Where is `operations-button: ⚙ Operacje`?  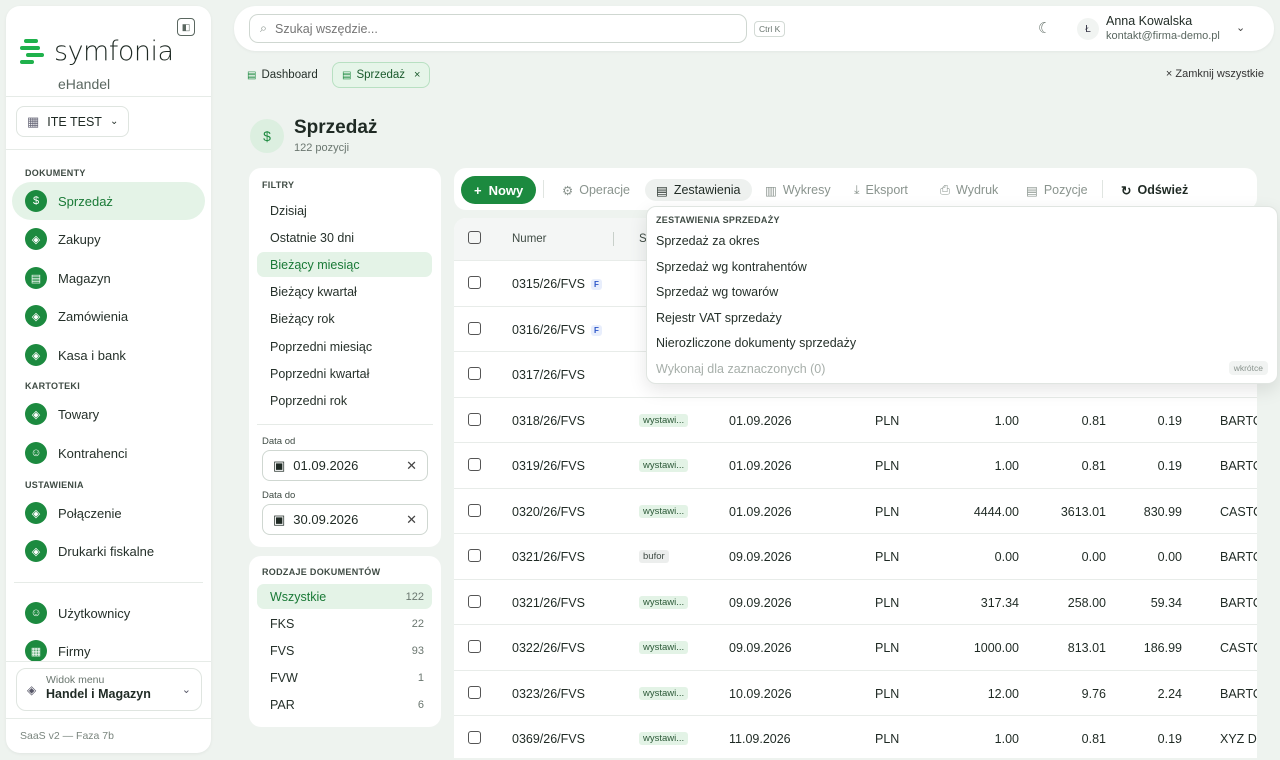
operations-button: ⚙ Operacje is located at coordinates (596, 190).